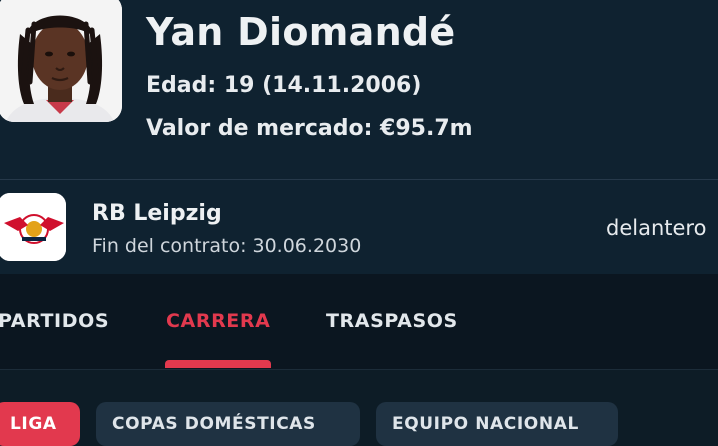  What do you see at coordinates (40, 424) in the screenshot?
I see `chip-liga: LIGA` at bounding box center [40, 424].